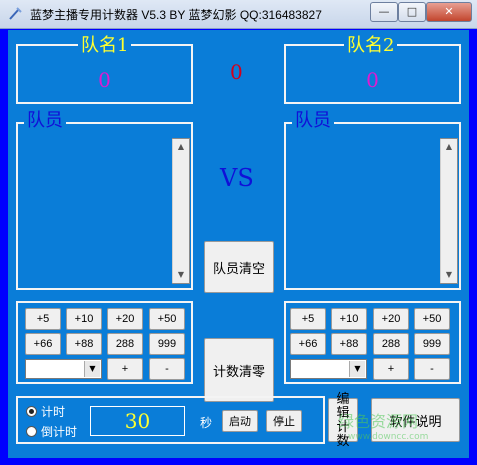 Image resolution: width=477 pixels, height=465 pixels. I want to click on reset-count-button: 计数清零, so click(239, 370).